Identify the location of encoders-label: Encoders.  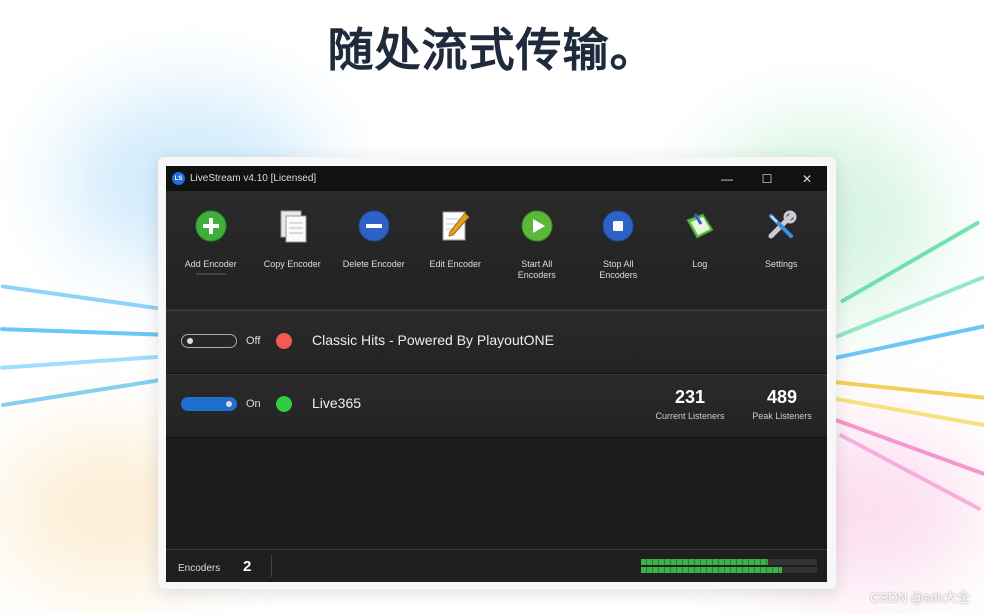
(199, 568).